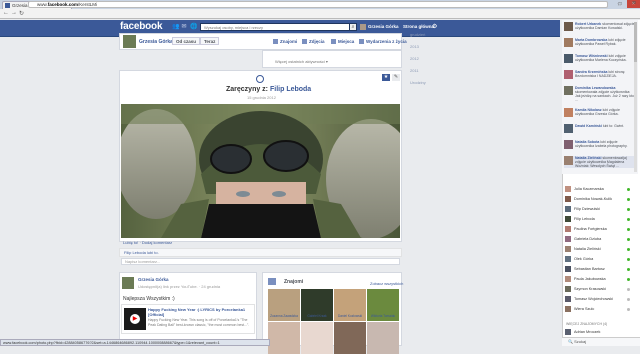  I want to click on chat-item: Olek Górka, so click(599, 259).